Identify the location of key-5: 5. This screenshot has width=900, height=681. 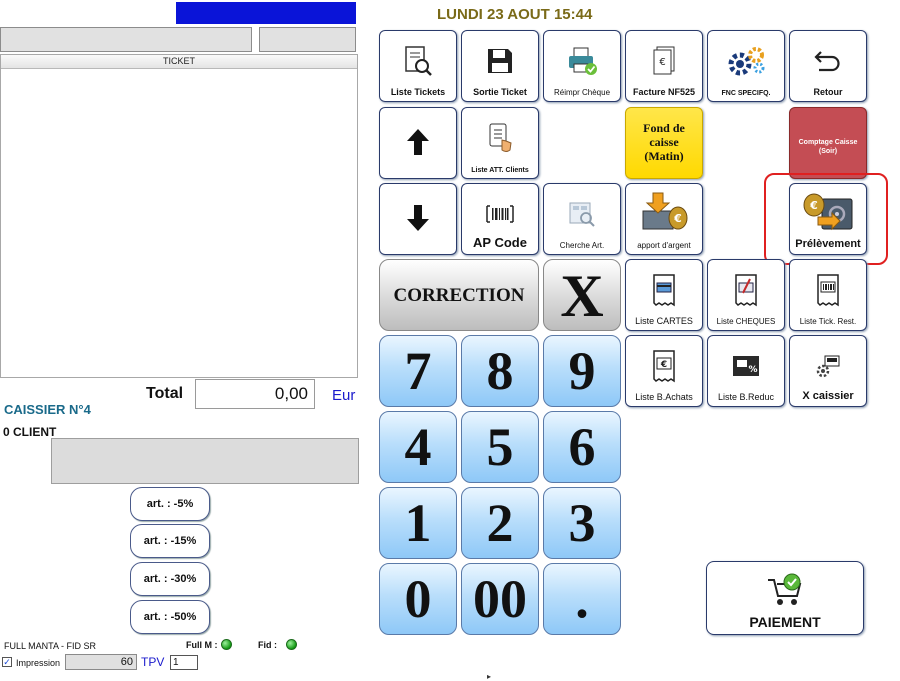
(500, 447).